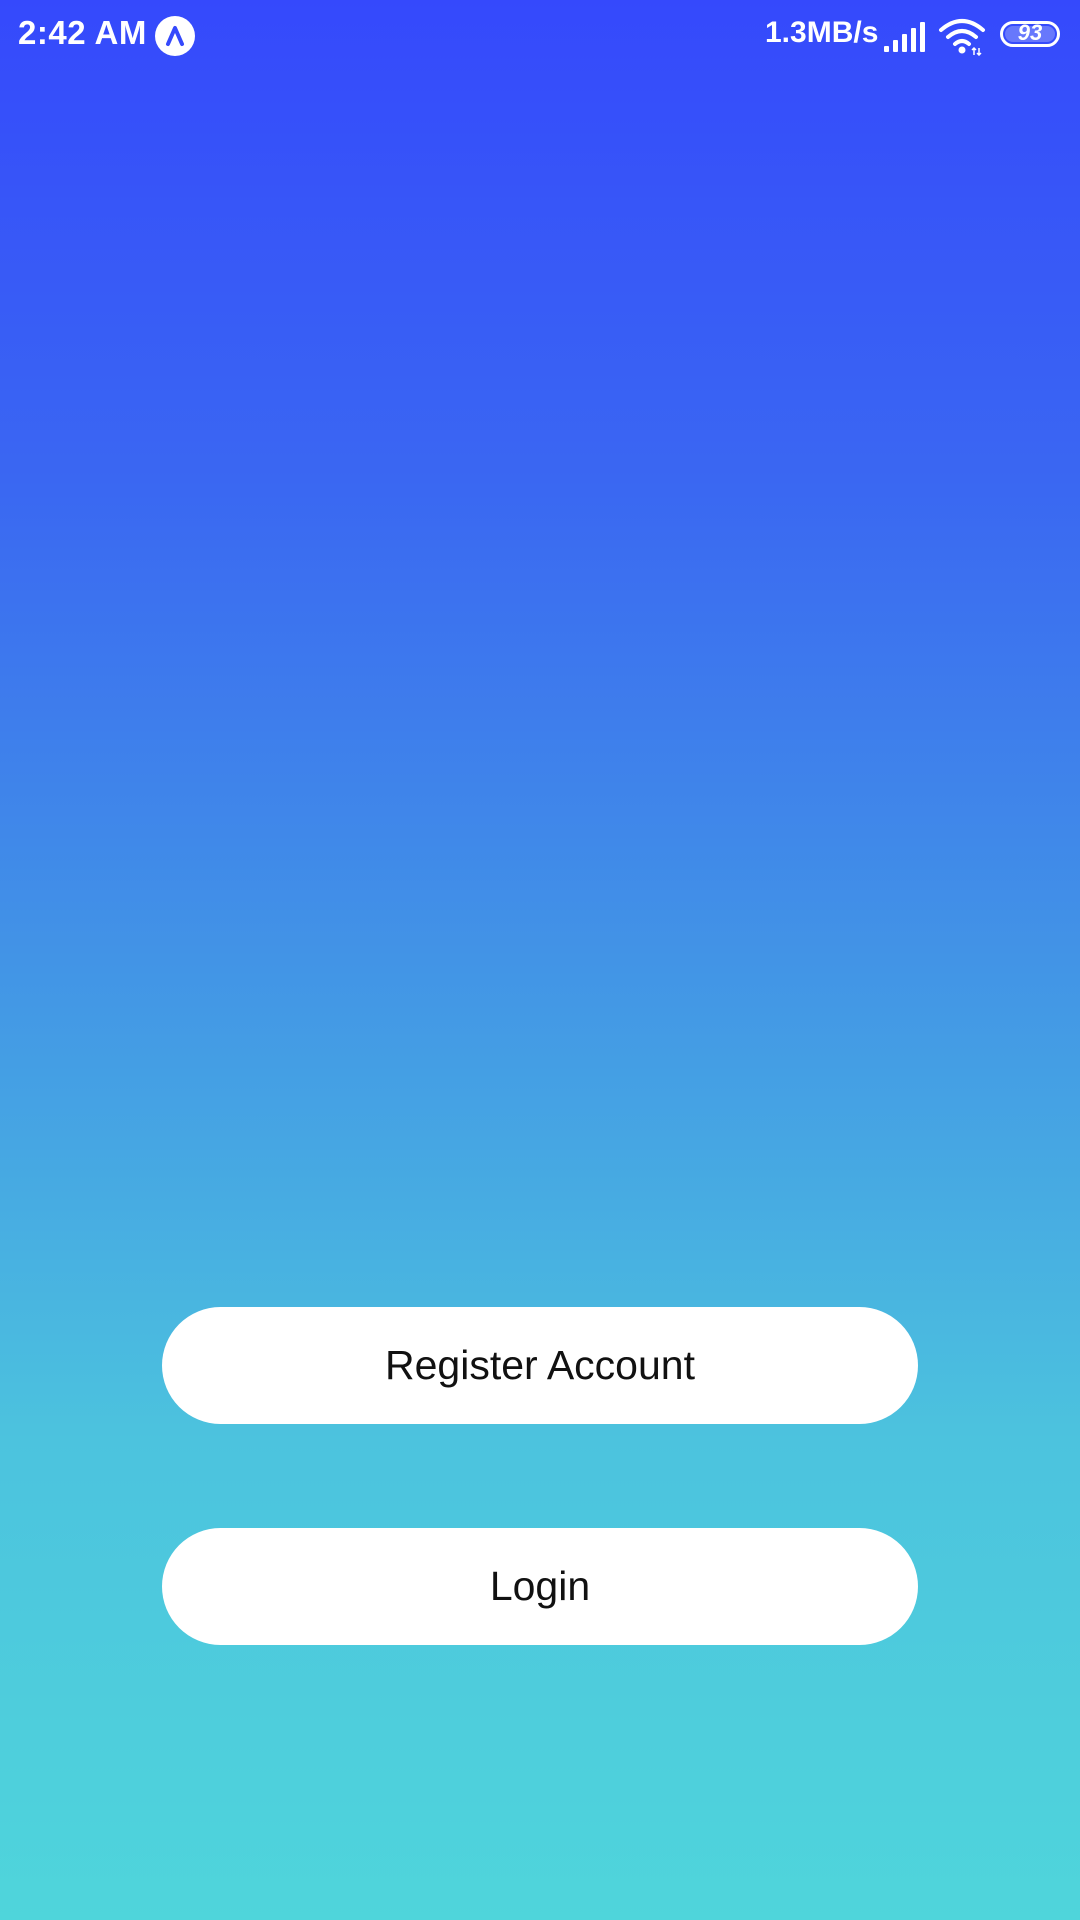 Image resolution: width=1080 pixels, height=1920 pixels. Describe the element at coordinates (540, 1586) in the screenshot. I see `login-button: Login` at that location.